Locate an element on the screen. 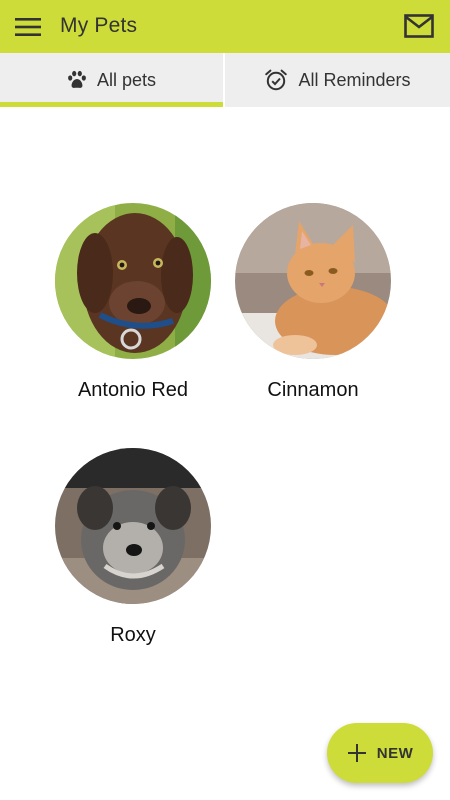 The height and width of the screenshot is (800, 450). tab-all-reminders: All Reminders is located at coordinates (337, 80).